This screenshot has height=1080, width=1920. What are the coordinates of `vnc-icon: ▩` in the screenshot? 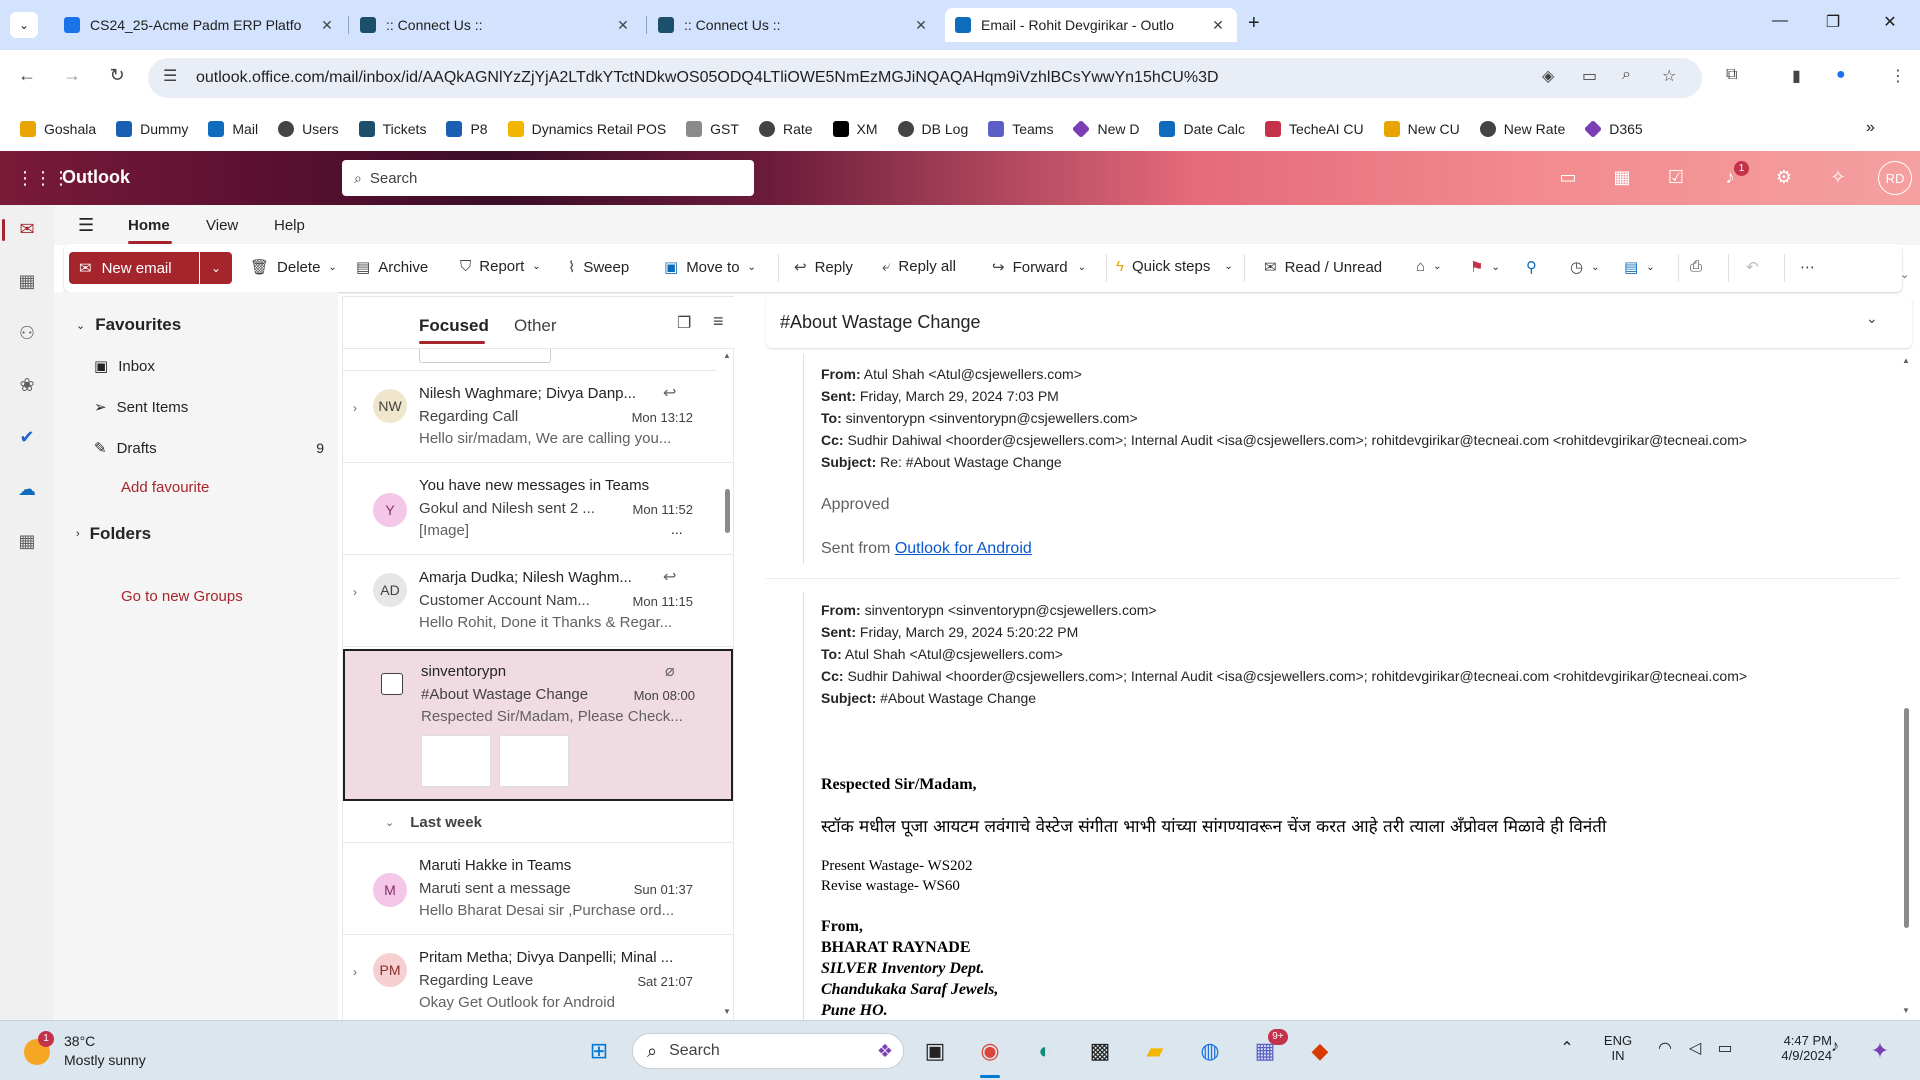 It's located at (1100, 1051).